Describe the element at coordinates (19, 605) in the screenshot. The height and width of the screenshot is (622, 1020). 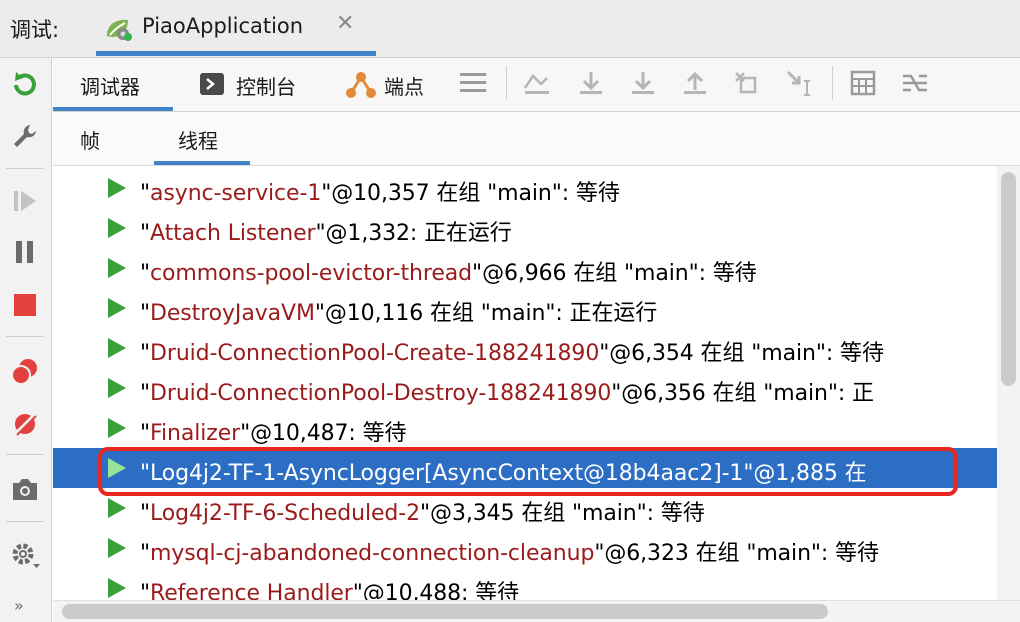
I see `expand-icon: »` at that location.